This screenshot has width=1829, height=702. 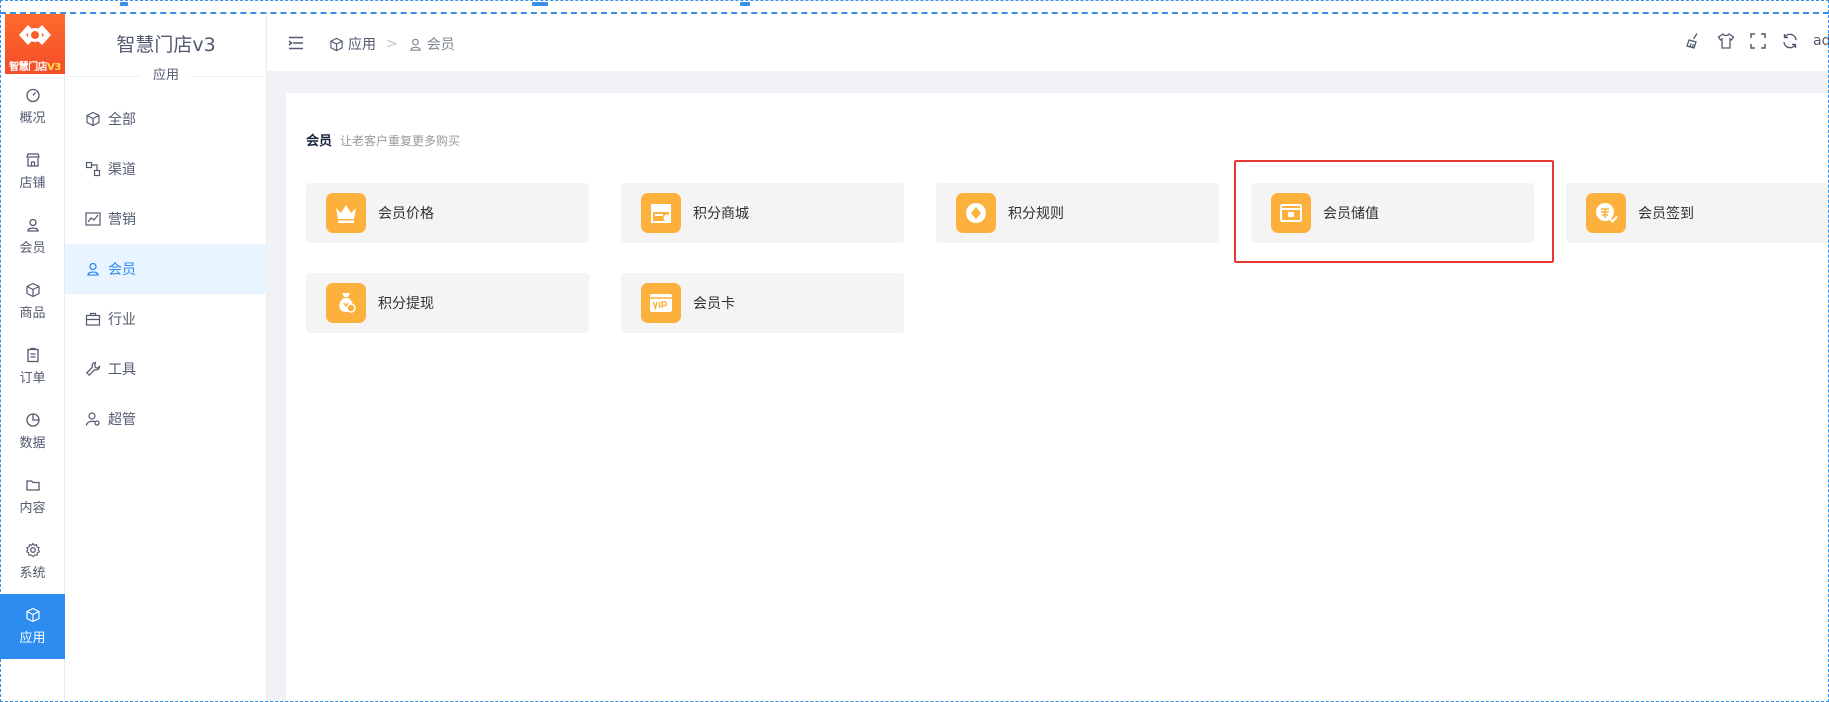 What do you see at coordinates (1697, 213) in the screenshot?
I see `app-tile-member-sign-in: 会员签到` at bounding box center [1697, 213].